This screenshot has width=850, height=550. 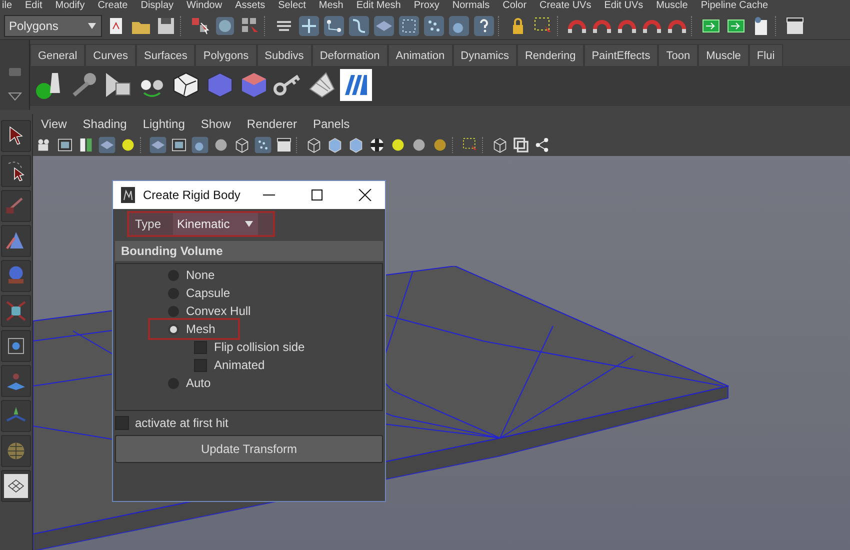 What do you see at coordinates (292, 6) in the screenshot?
I see `menu-item: Select` at bounding box center [292, 6].